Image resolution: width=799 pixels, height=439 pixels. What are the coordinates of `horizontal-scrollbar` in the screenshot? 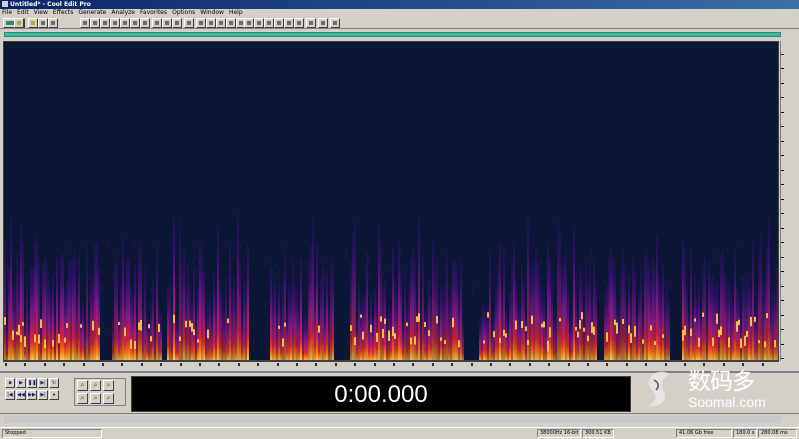 It's located at (399, 419).